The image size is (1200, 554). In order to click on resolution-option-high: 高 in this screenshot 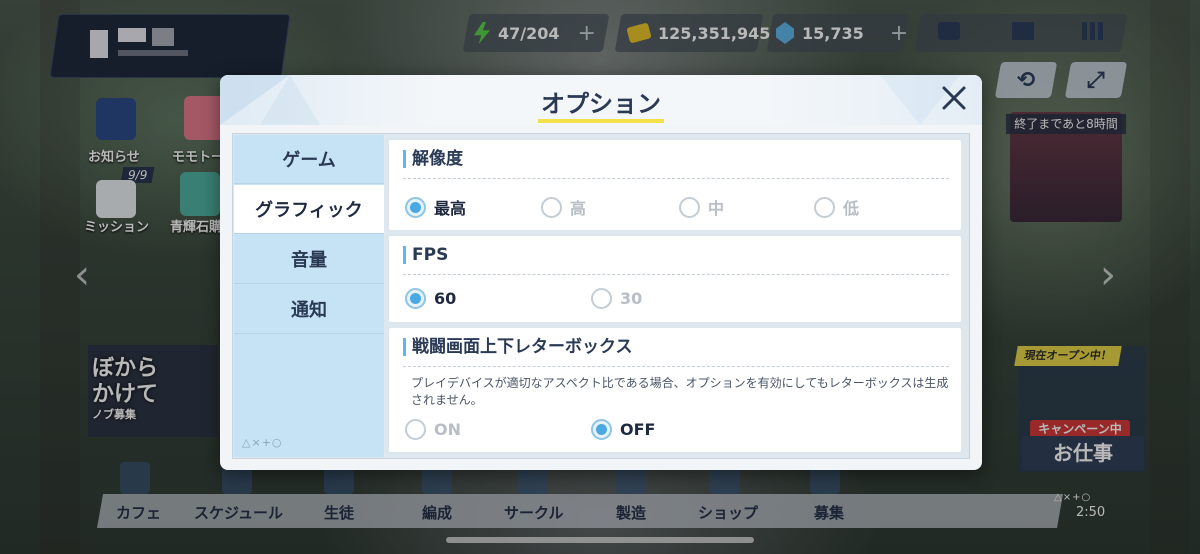, I will do `click(563, 207)`.